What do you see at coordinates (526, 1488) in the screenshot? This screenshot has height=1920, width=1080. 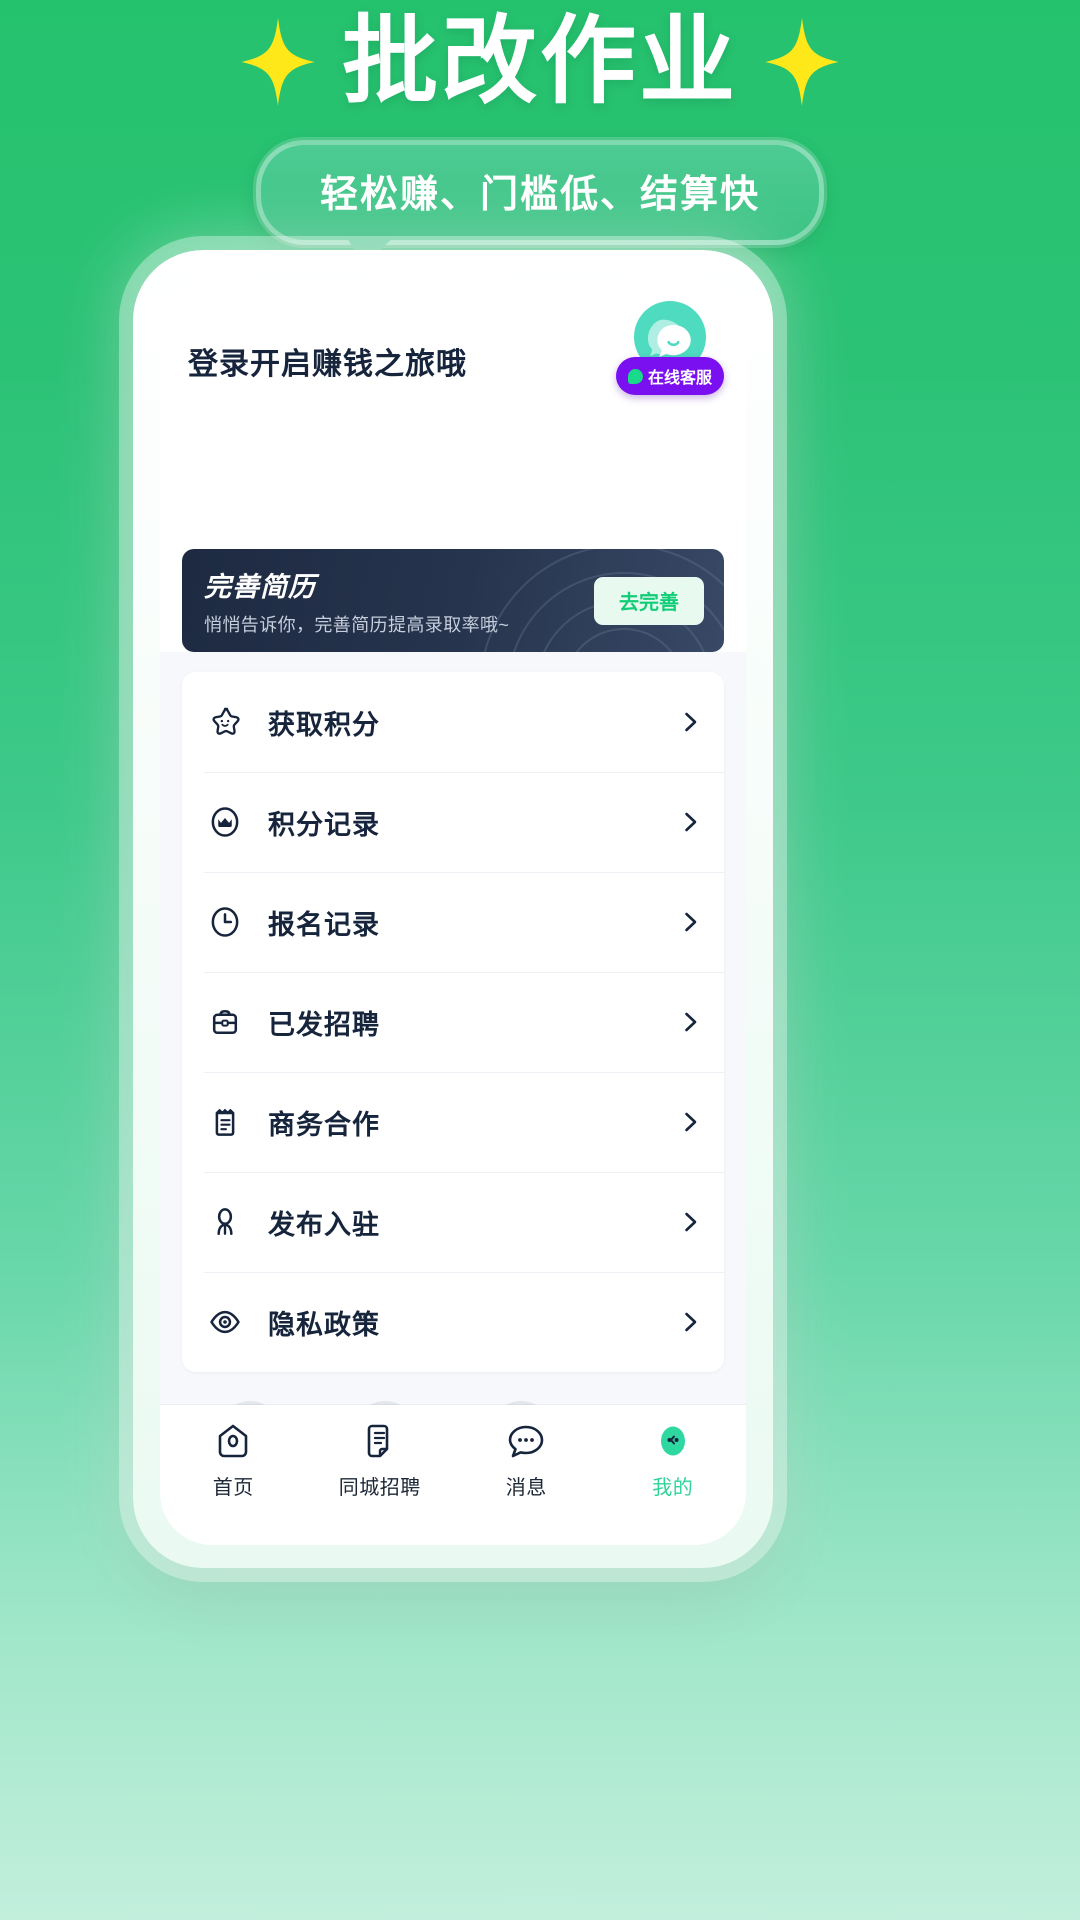 I see `tab-label: 消息` at bounding box center [526, 1488].